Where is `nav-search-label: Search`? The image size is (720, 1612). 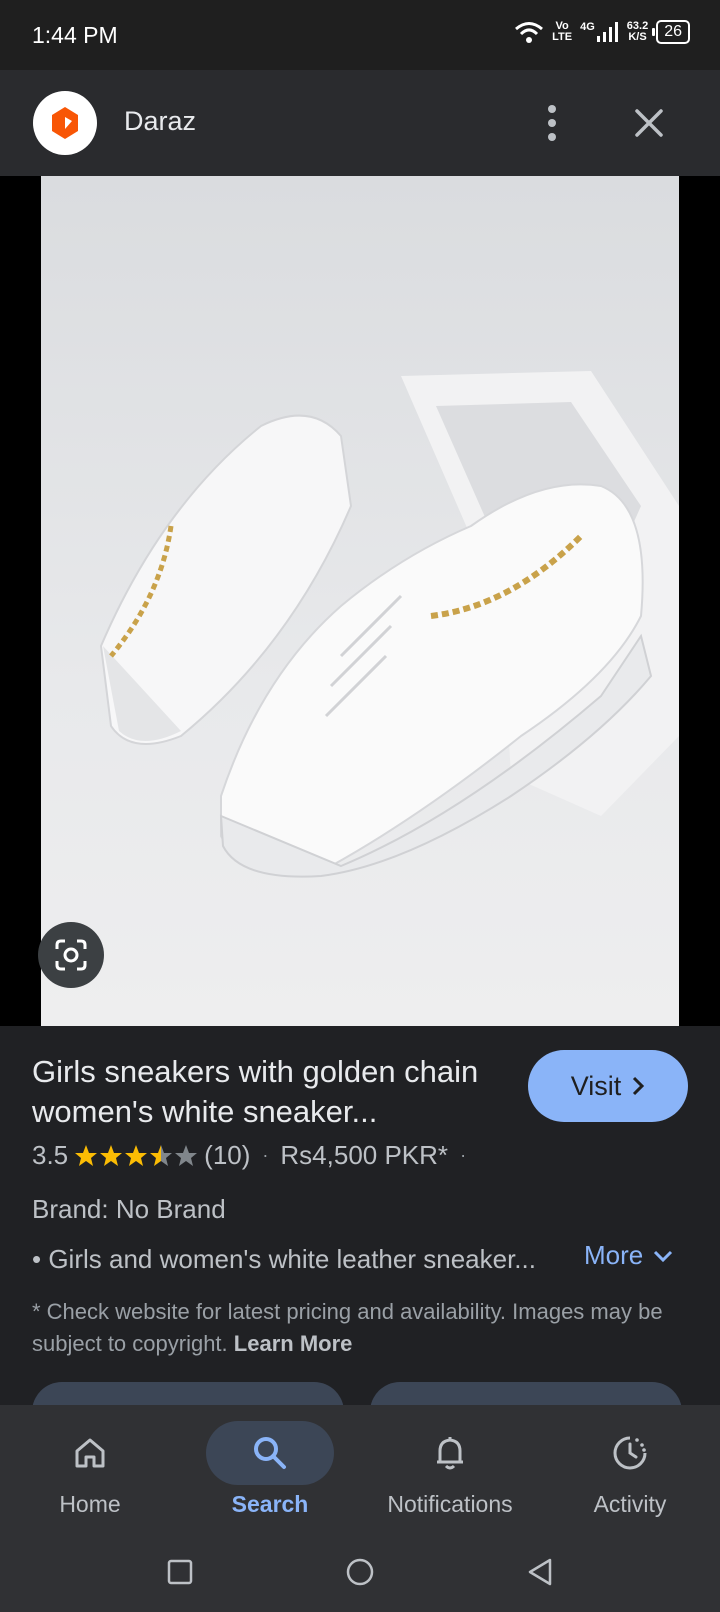 nav-search-label: Search is located at coordinates (270, 1504).